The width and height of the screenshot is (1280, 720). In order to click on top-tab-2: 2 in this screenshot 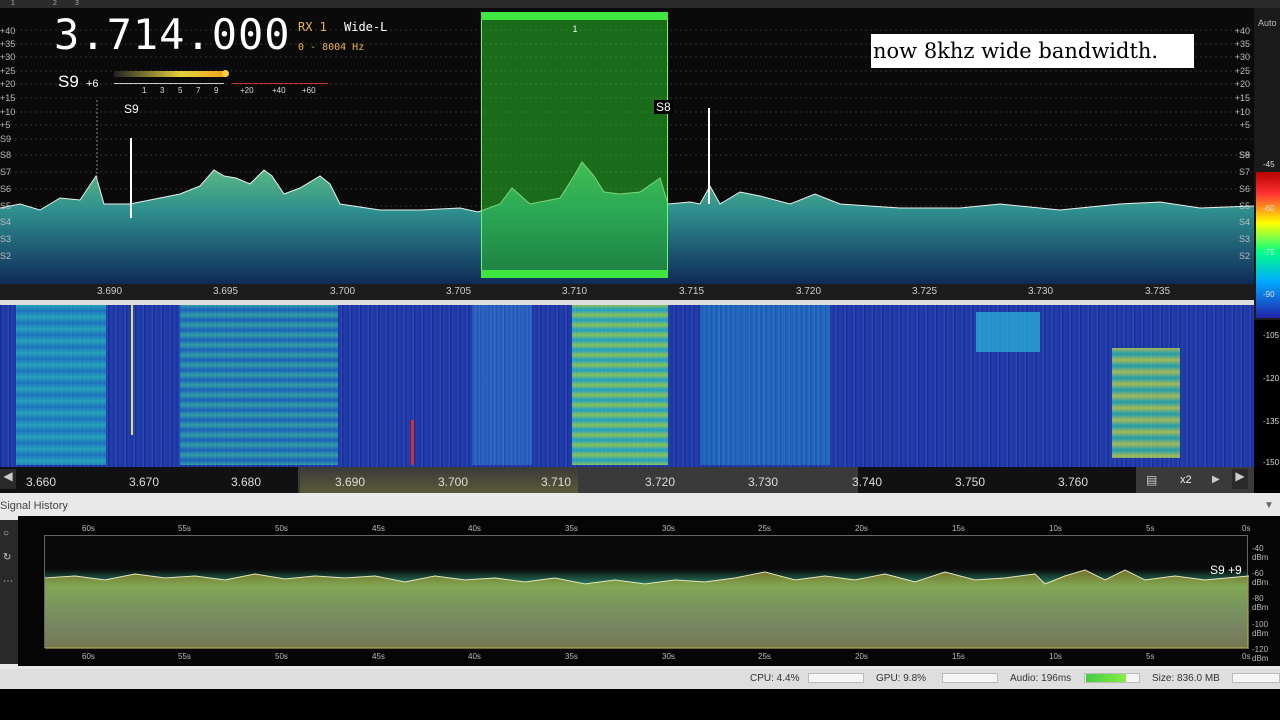, I will do `click(55, 4)`.